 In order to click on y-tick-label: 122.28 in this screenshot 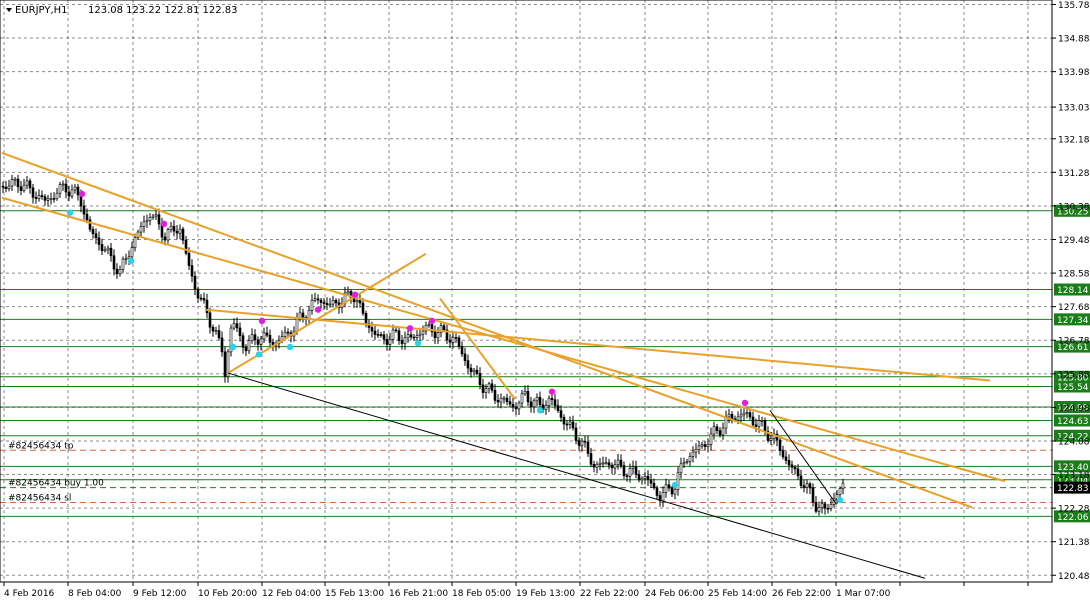, I will do `click(1074, 510)`.